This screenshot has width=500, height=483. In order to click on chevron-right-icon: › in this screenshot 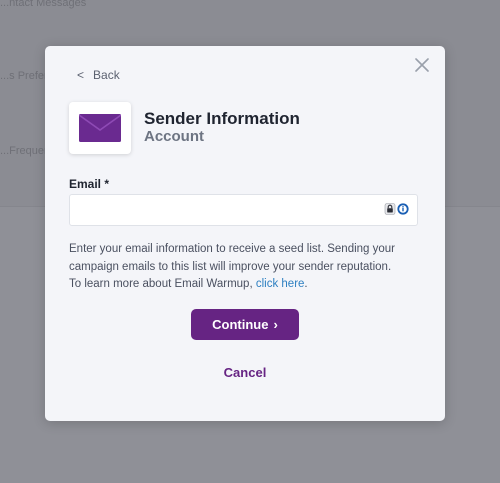, I will do `click(275, 324)`.